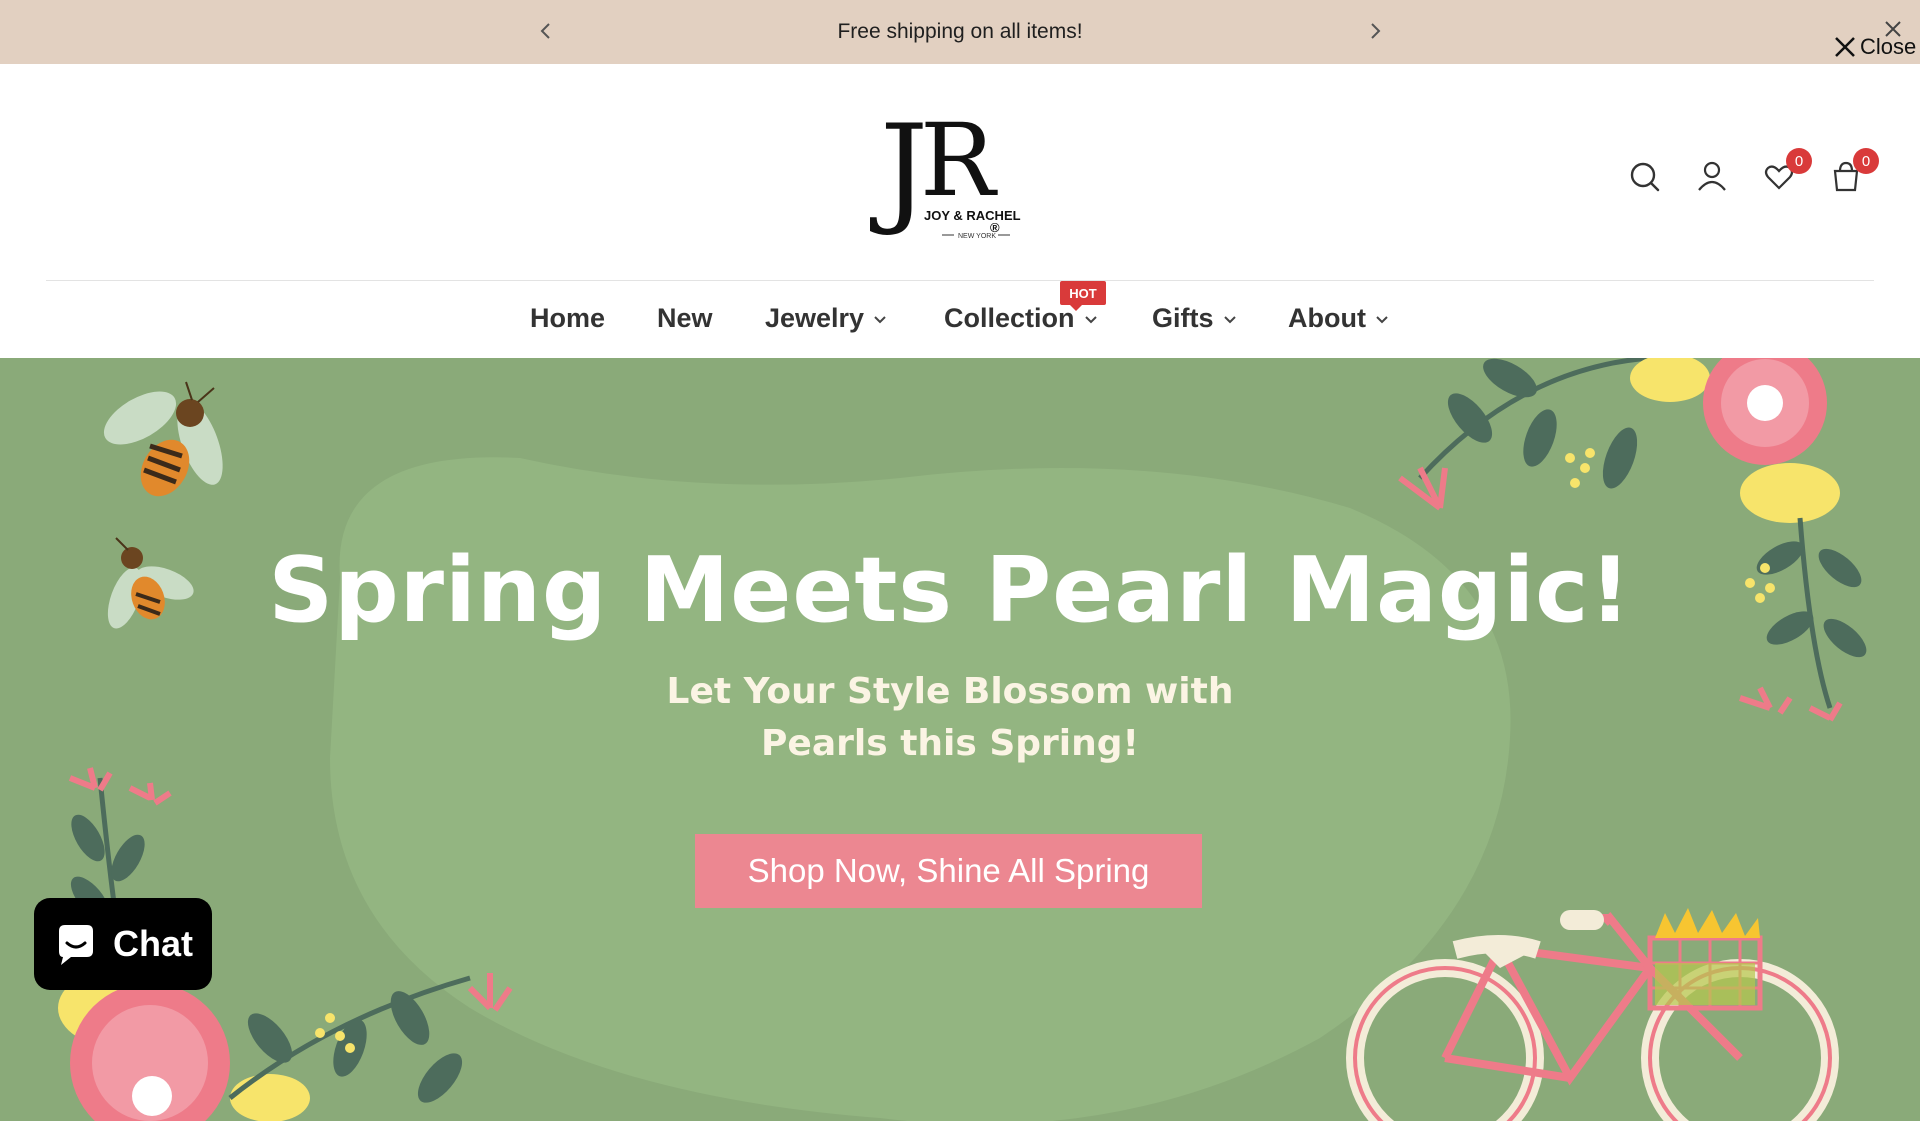  What do you see at coordinates (1866, 161) in the screenshot?
I see `cart-count-badge: 0` at bounding box center [1866, 161].